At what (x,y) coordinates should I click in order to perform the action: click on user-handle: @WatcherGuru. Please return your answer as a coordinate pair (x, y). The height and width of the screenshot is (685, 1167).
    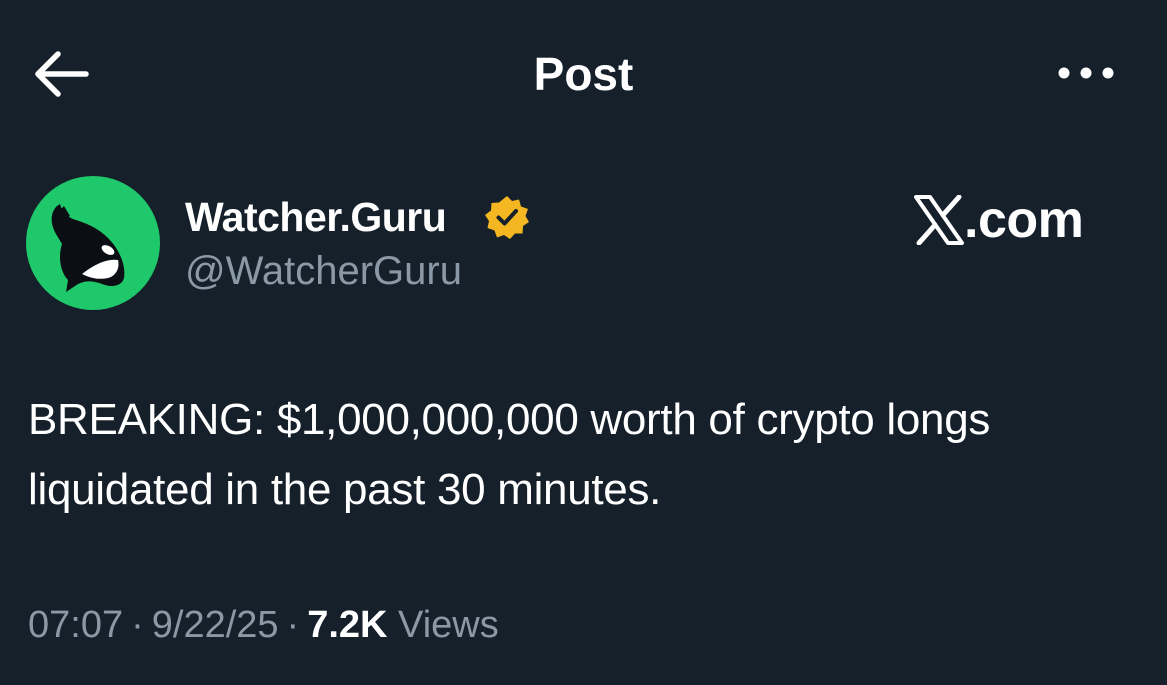
    Looking at the image, I should click on (323, 271).